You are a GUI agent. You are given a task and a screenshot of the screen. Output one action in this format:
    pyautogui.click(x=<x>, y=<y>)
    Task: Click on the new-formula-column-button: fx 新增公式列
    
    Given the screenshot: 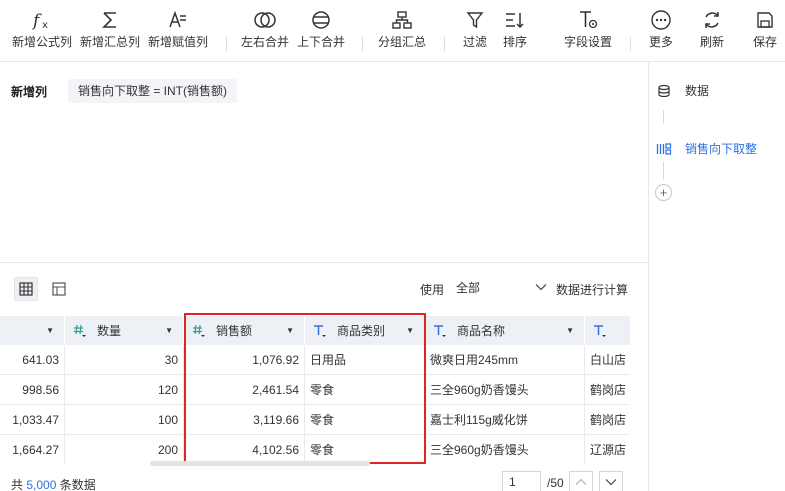 What is the action you would take?
    pyautogui.click(x=42, y=32)
    